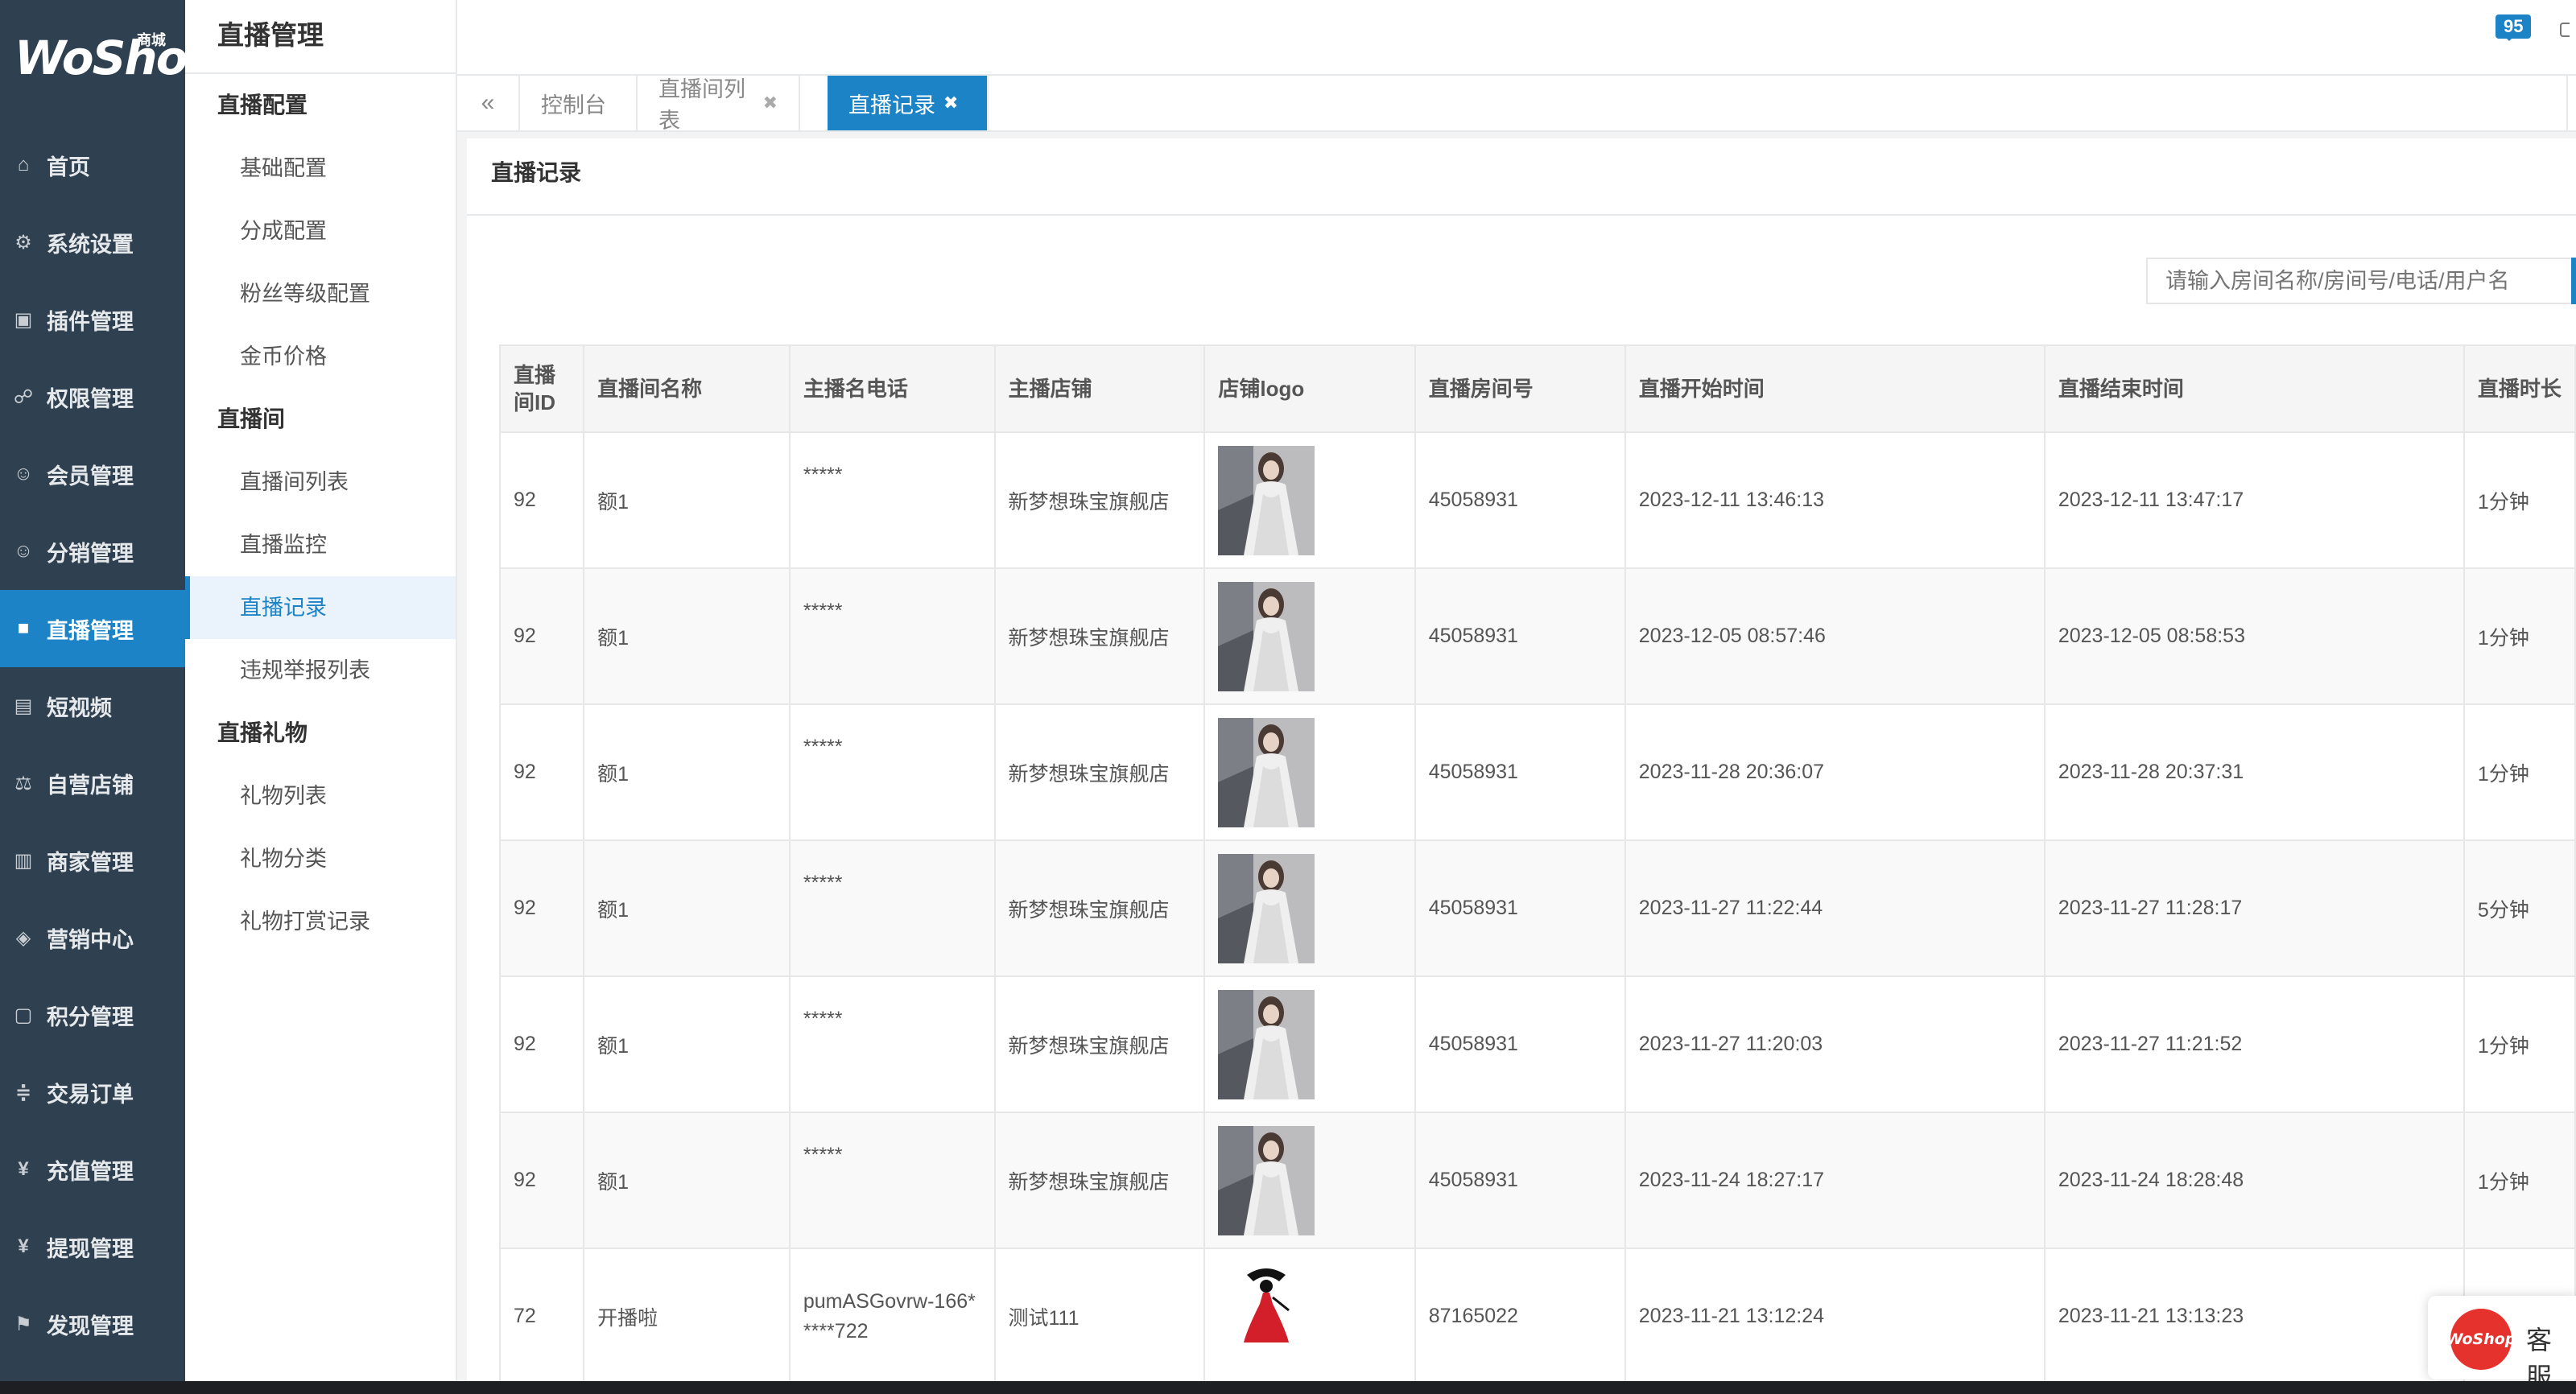  What do you see at coordinates (23, 1092) in the screenshot?
I see `exchange-icon: ≑` at bounding box center [23, 1092].